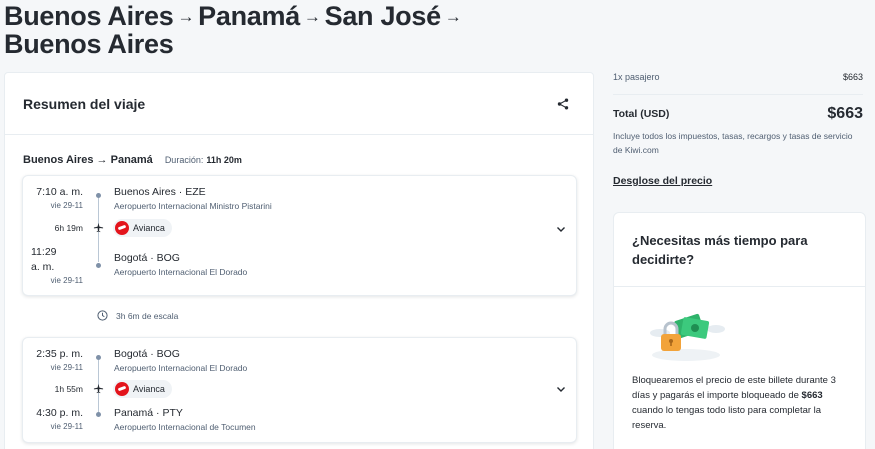 This screenshot has height=449, width=875. What do you see at coordinates (88, 160) in the screenshot?
I see `route-text: Buenos Aires → Panamá` at bounding box center [88, 160].